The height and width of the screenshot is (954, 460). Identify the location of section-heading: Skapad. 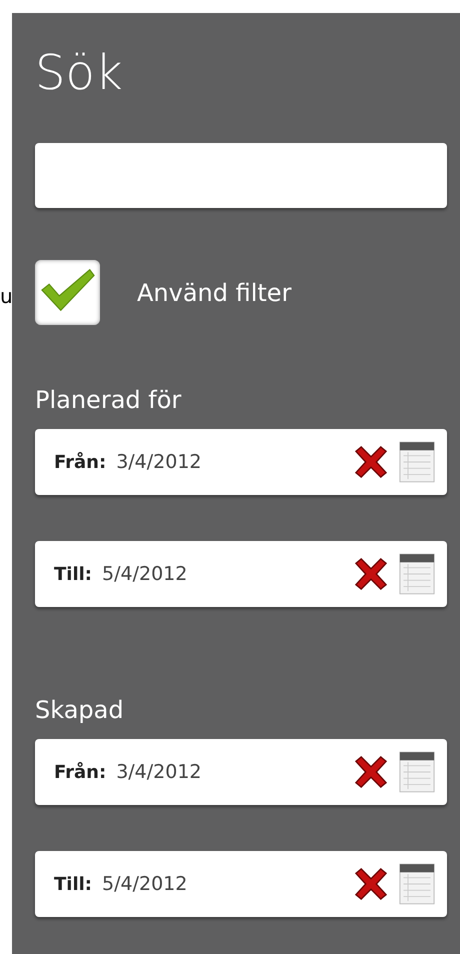
(80, 710).